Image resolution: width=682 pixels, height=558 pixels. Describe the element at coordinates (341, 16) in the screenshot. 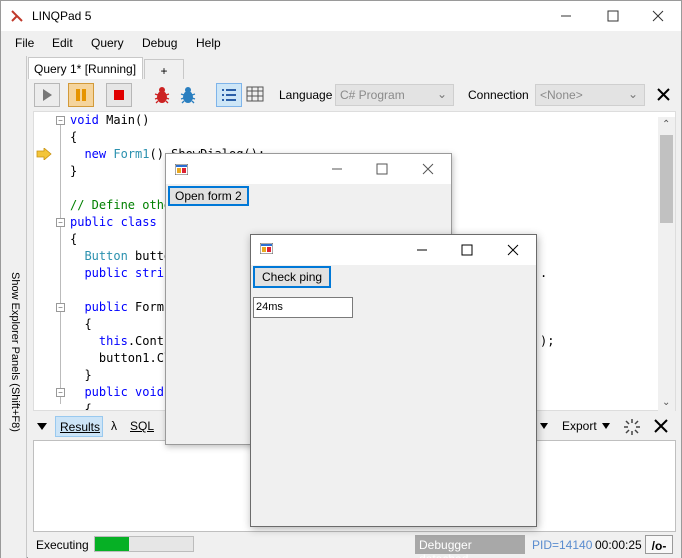

I see `title-bar: LINQPad 5` at that location.